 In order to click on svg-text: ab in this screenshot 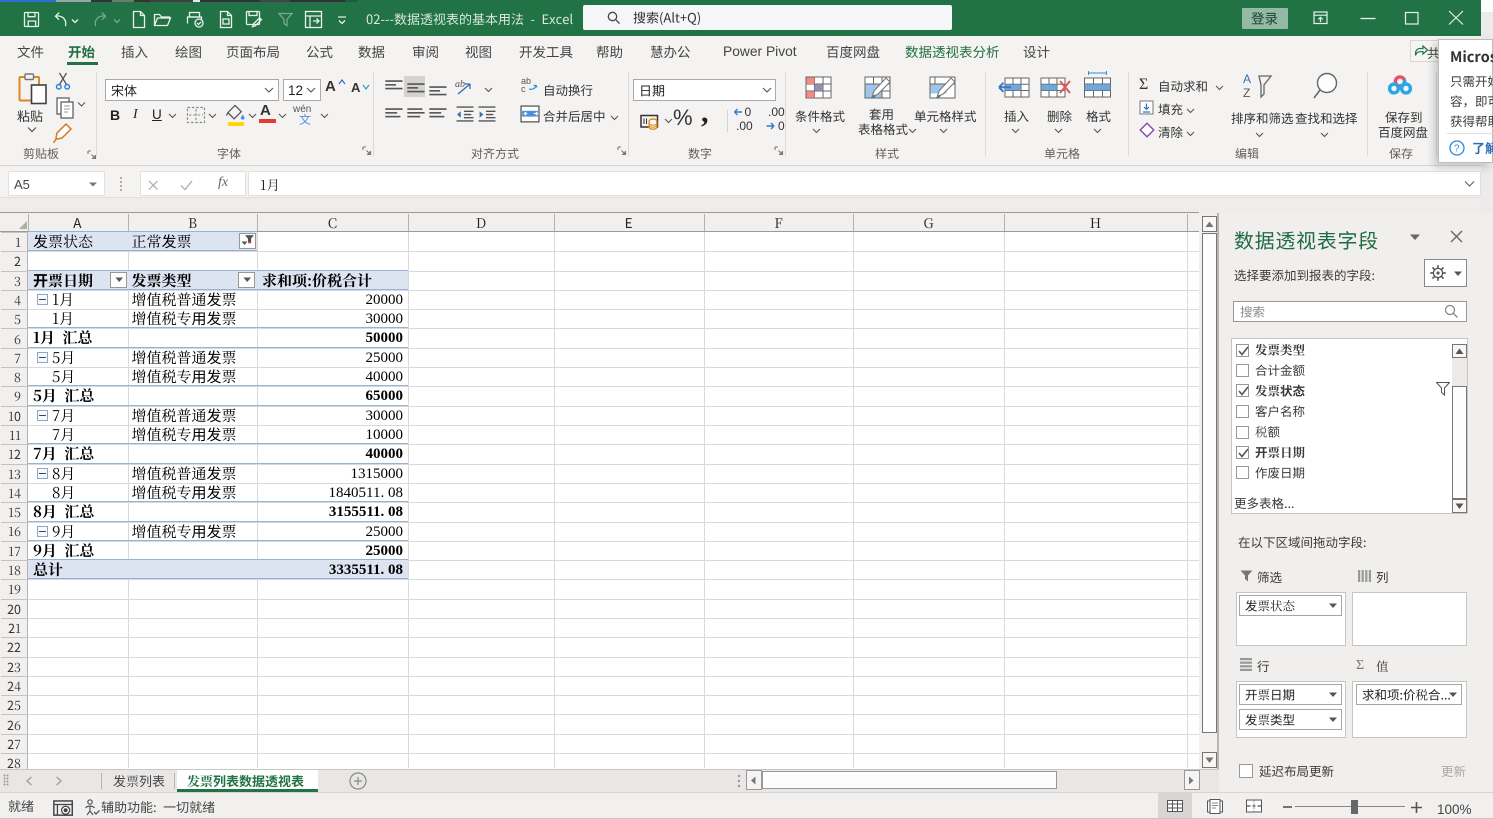, I will do `click(460, 84)`.